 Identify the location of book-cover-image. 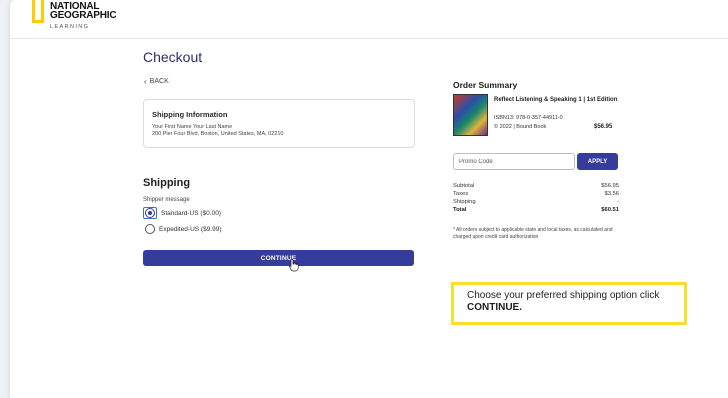
(470, 115).